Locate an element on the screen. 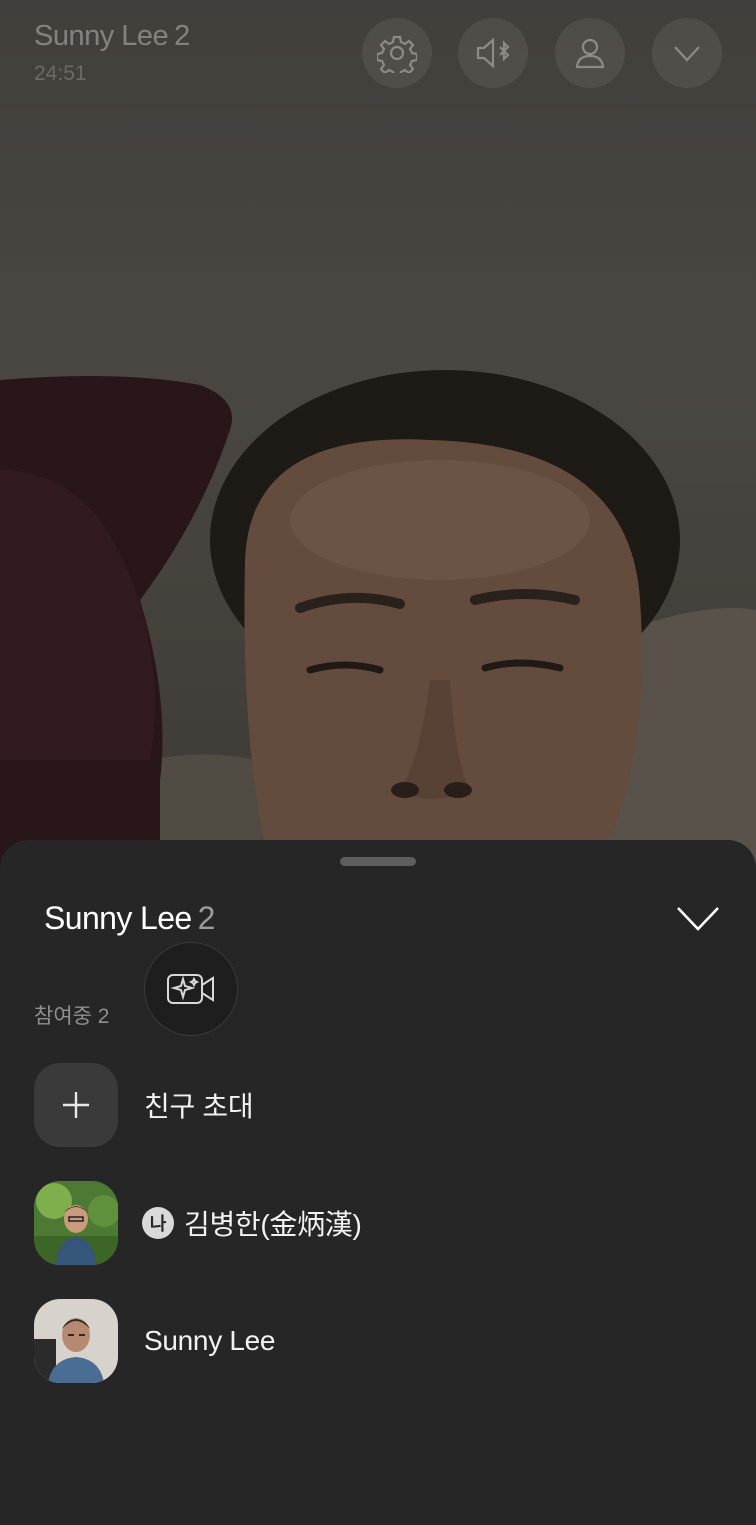 The width and height of the screenshot is (756, 1525). participant-row: 나 김병한(金炳漢) is located at coordinates (379, 1223).